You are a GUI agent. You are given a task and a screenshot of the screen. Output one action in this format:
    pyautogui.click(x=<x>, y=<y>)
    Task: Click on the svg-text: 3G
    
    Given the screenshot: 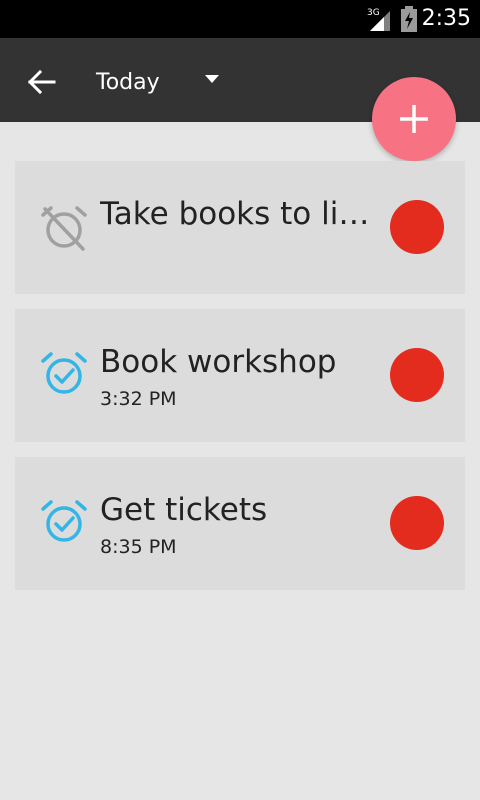 What is the action you would take?
    pyautogui.click(x=373, y=13)
    